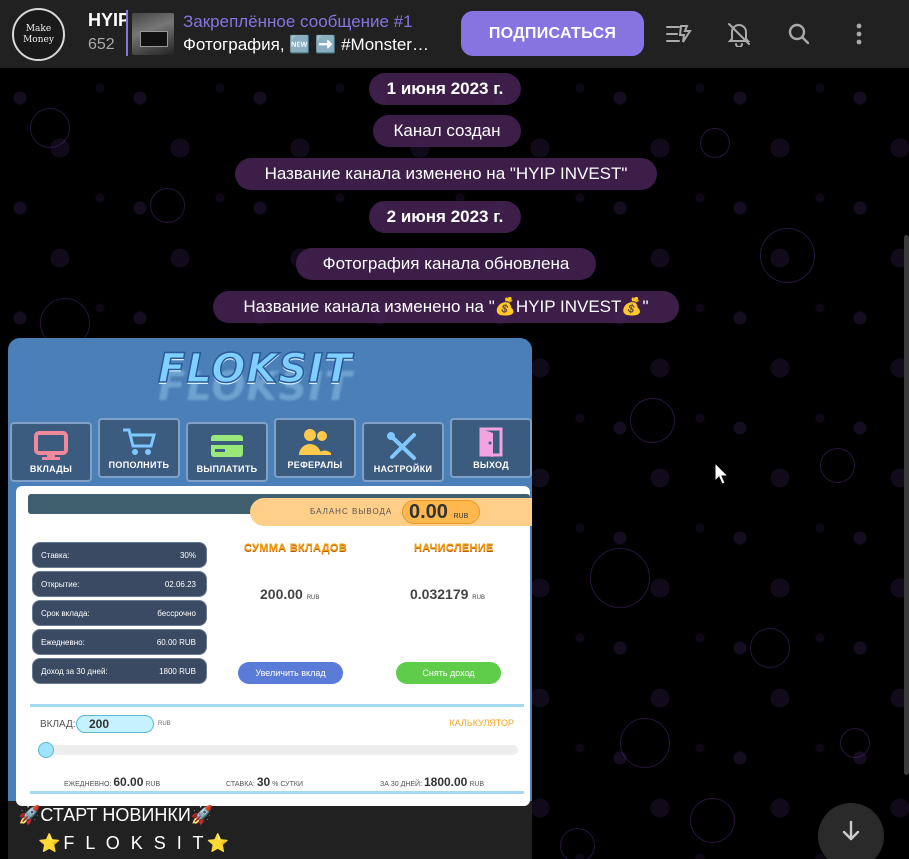 This screenshot has width=909, height=859. What do you see at coordinates (739, 34) in the screenshot?
I see `mute-bell-icon` at bounding box center [739, 34].